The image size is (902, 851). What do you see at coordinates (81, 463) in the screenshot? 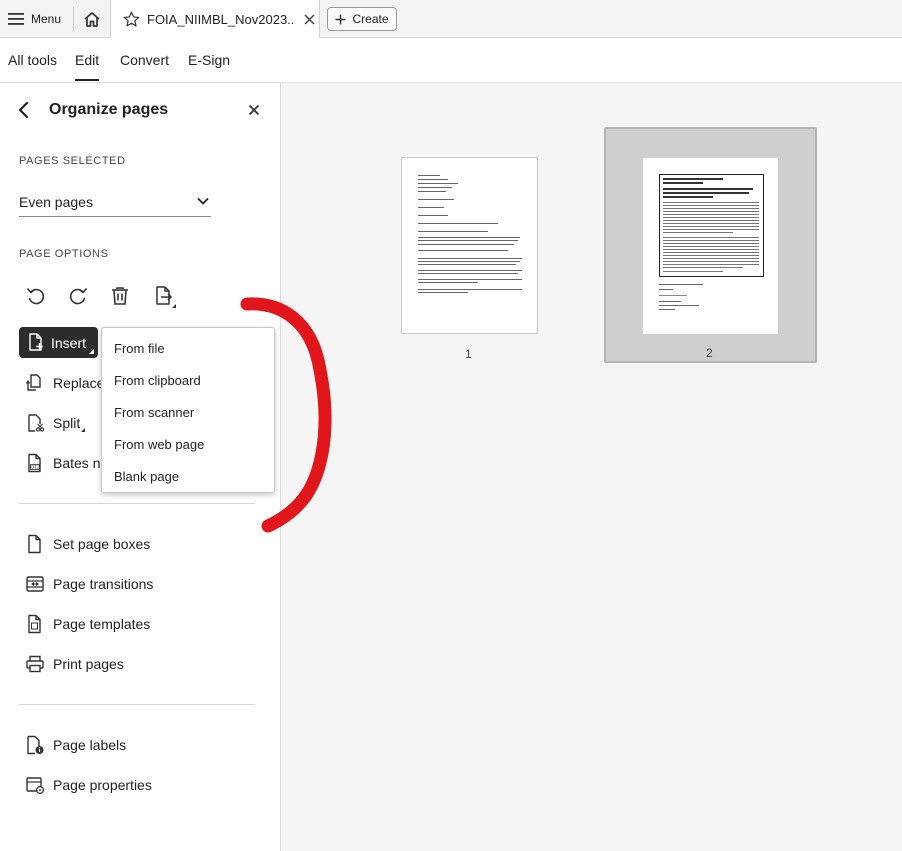
I see `bates-label: Bates nu` at bounding box center [81, 463].